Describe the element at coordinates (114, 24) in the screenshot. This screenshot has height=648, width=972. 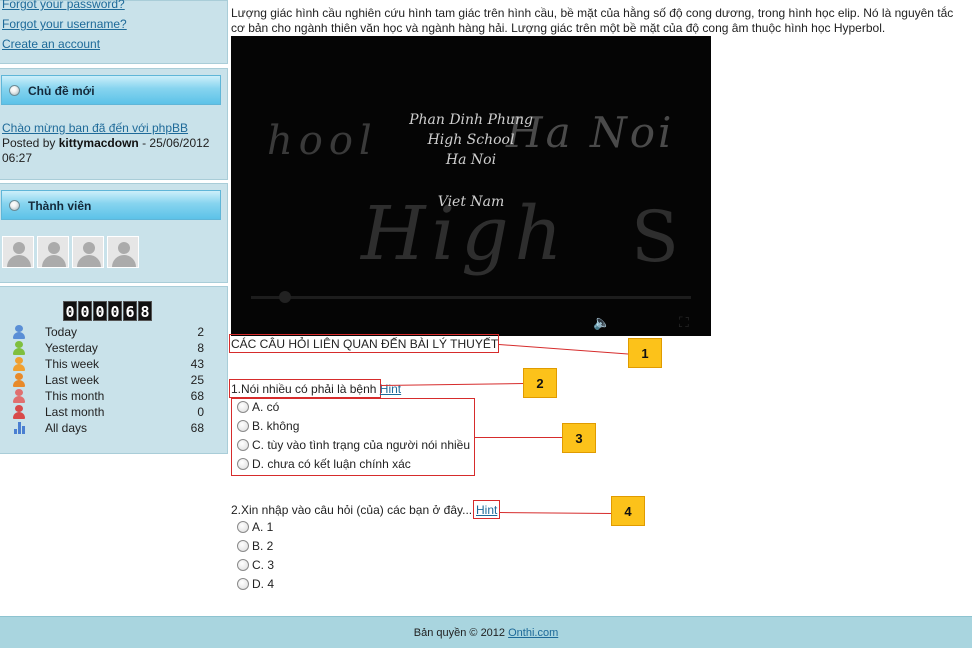
I see `forgot-username-link: Forgot your username?` at that location.